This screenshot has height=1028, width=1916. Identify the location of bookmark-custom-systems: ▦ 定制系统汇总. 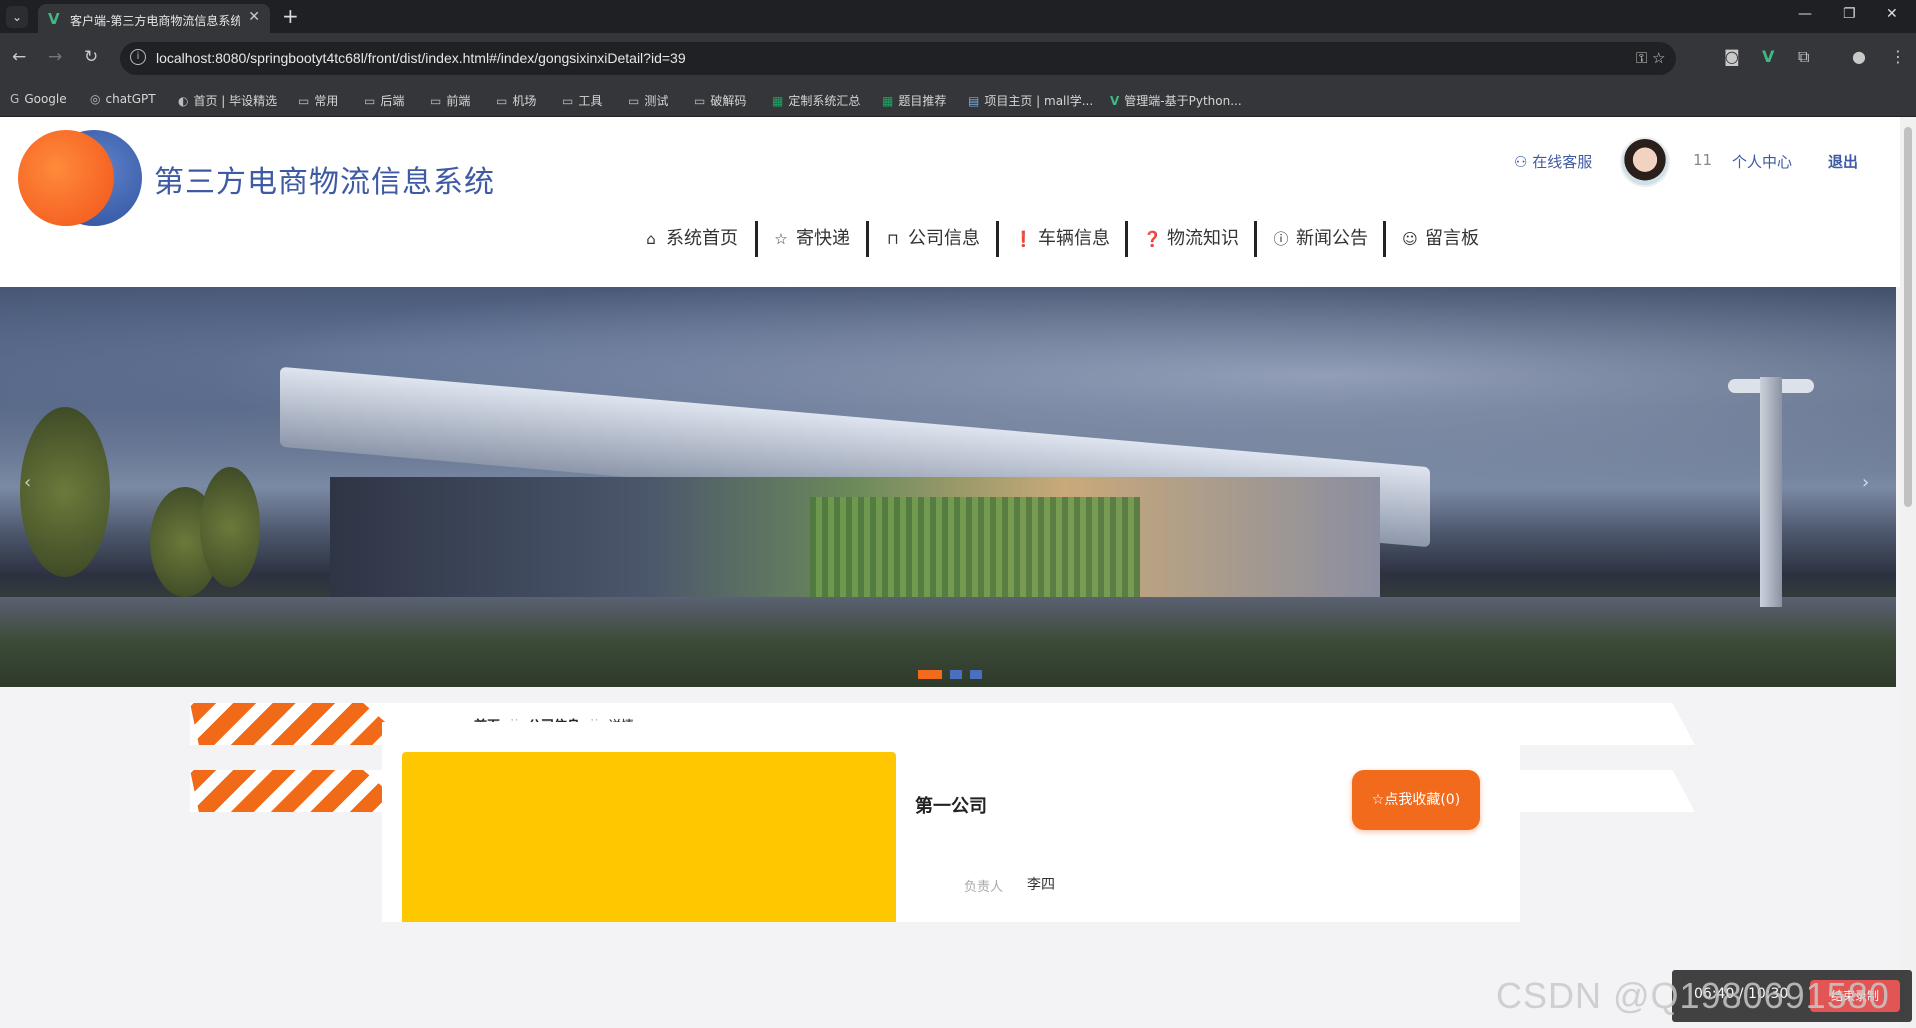
(816, 100).